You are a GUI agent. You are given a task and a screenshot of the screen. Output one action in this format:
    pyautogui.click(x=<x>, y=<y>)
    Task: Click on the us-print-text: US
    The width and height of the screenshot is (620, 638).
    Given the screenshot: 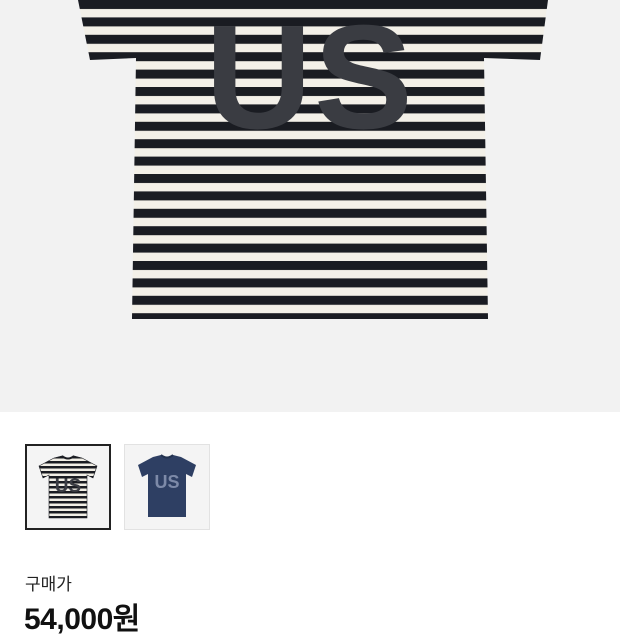 What is the action you would take?
    pyautogui.click(x=310, y=80)
    